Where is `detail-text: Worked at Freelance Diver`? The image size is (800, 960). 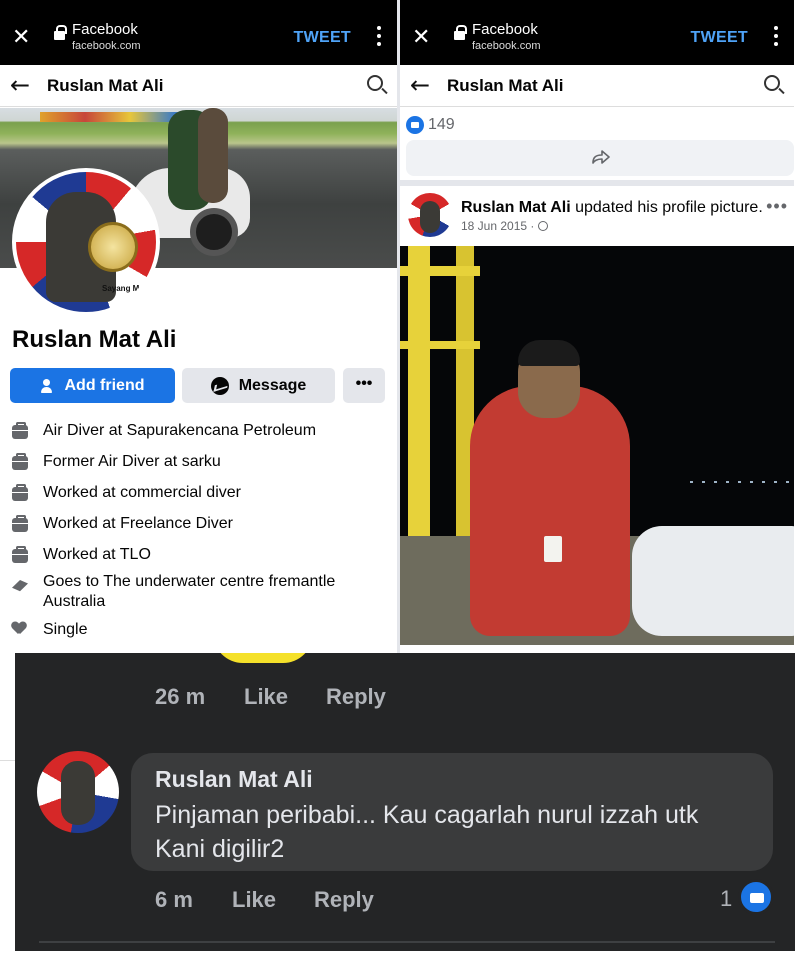
detail-text: Worked at Freelance Diver is located at coordinates (138, 523).